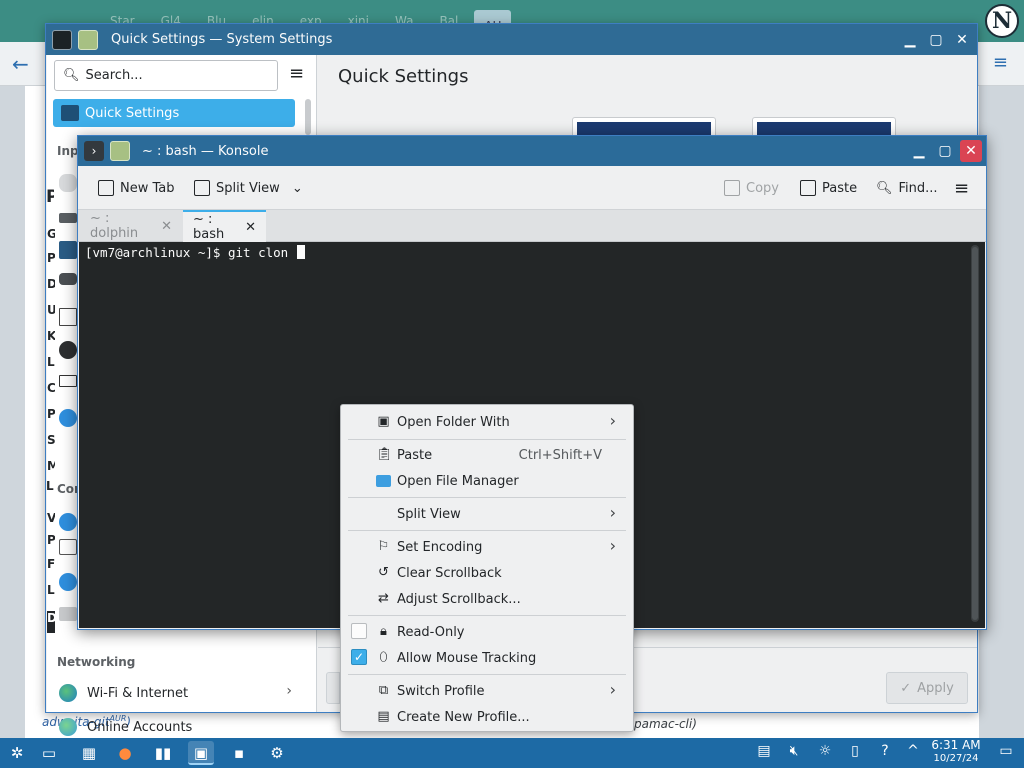 The width and height of the screenshot is (1024, 768). What do you see at coordinates (487, 514) in the screenshot?
I see `menu-item-split-view: Split View ›` at bounding box center [487, 514].